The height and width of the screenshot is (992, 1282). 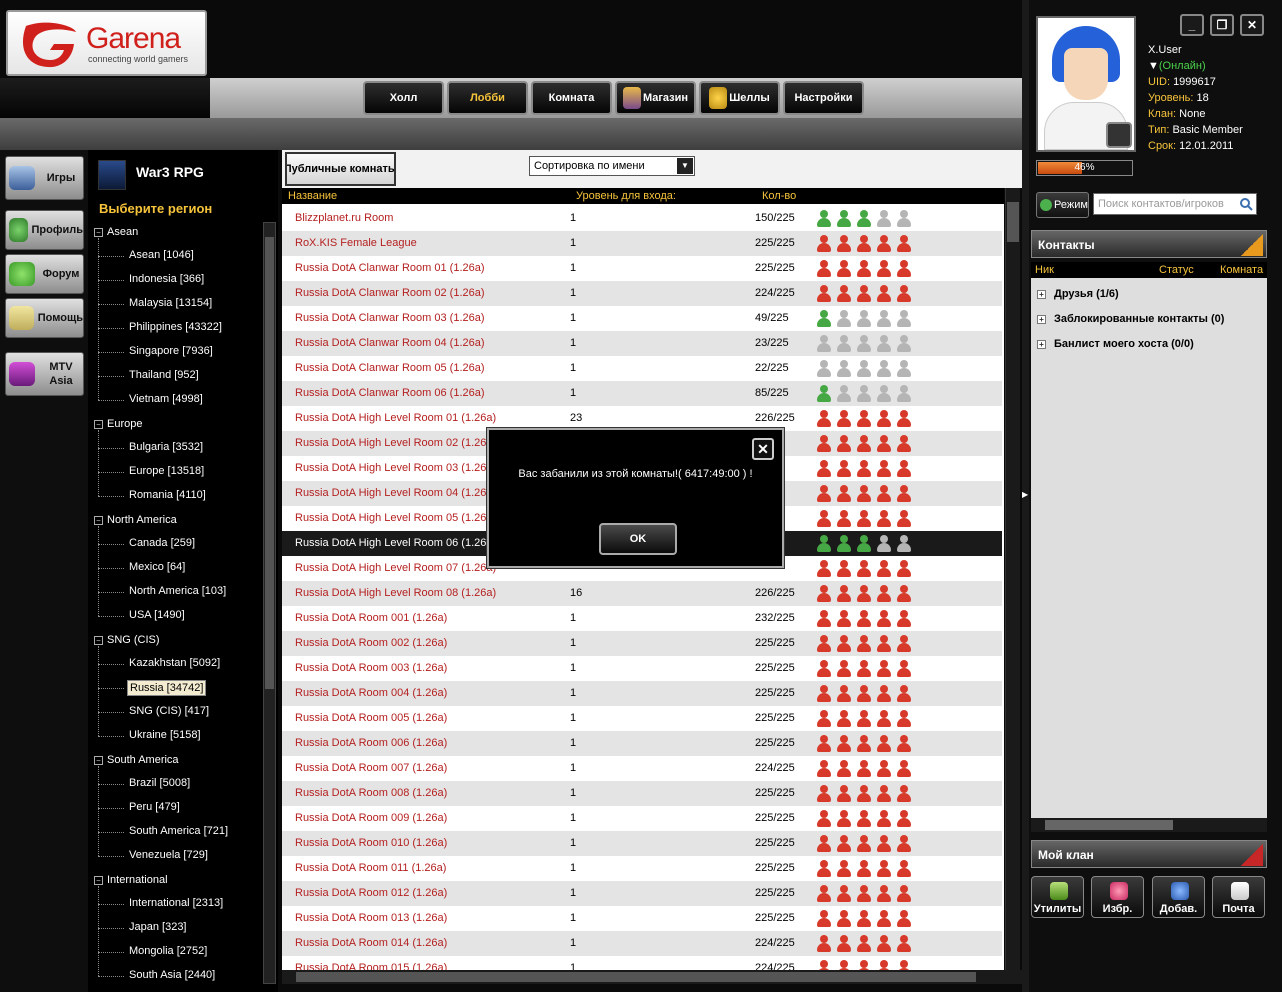 I want to click on column-room: Комната, so click(x=1241, y=270).